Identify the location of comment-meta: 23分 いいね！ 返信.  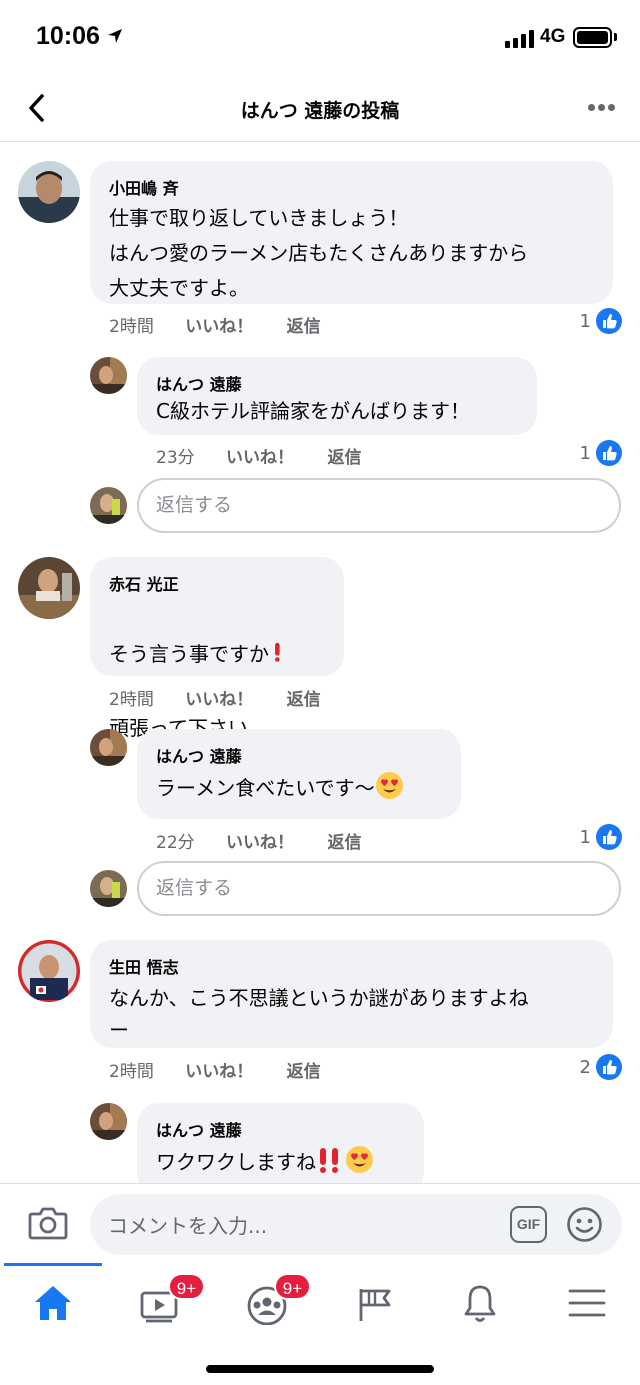
(272, 455).